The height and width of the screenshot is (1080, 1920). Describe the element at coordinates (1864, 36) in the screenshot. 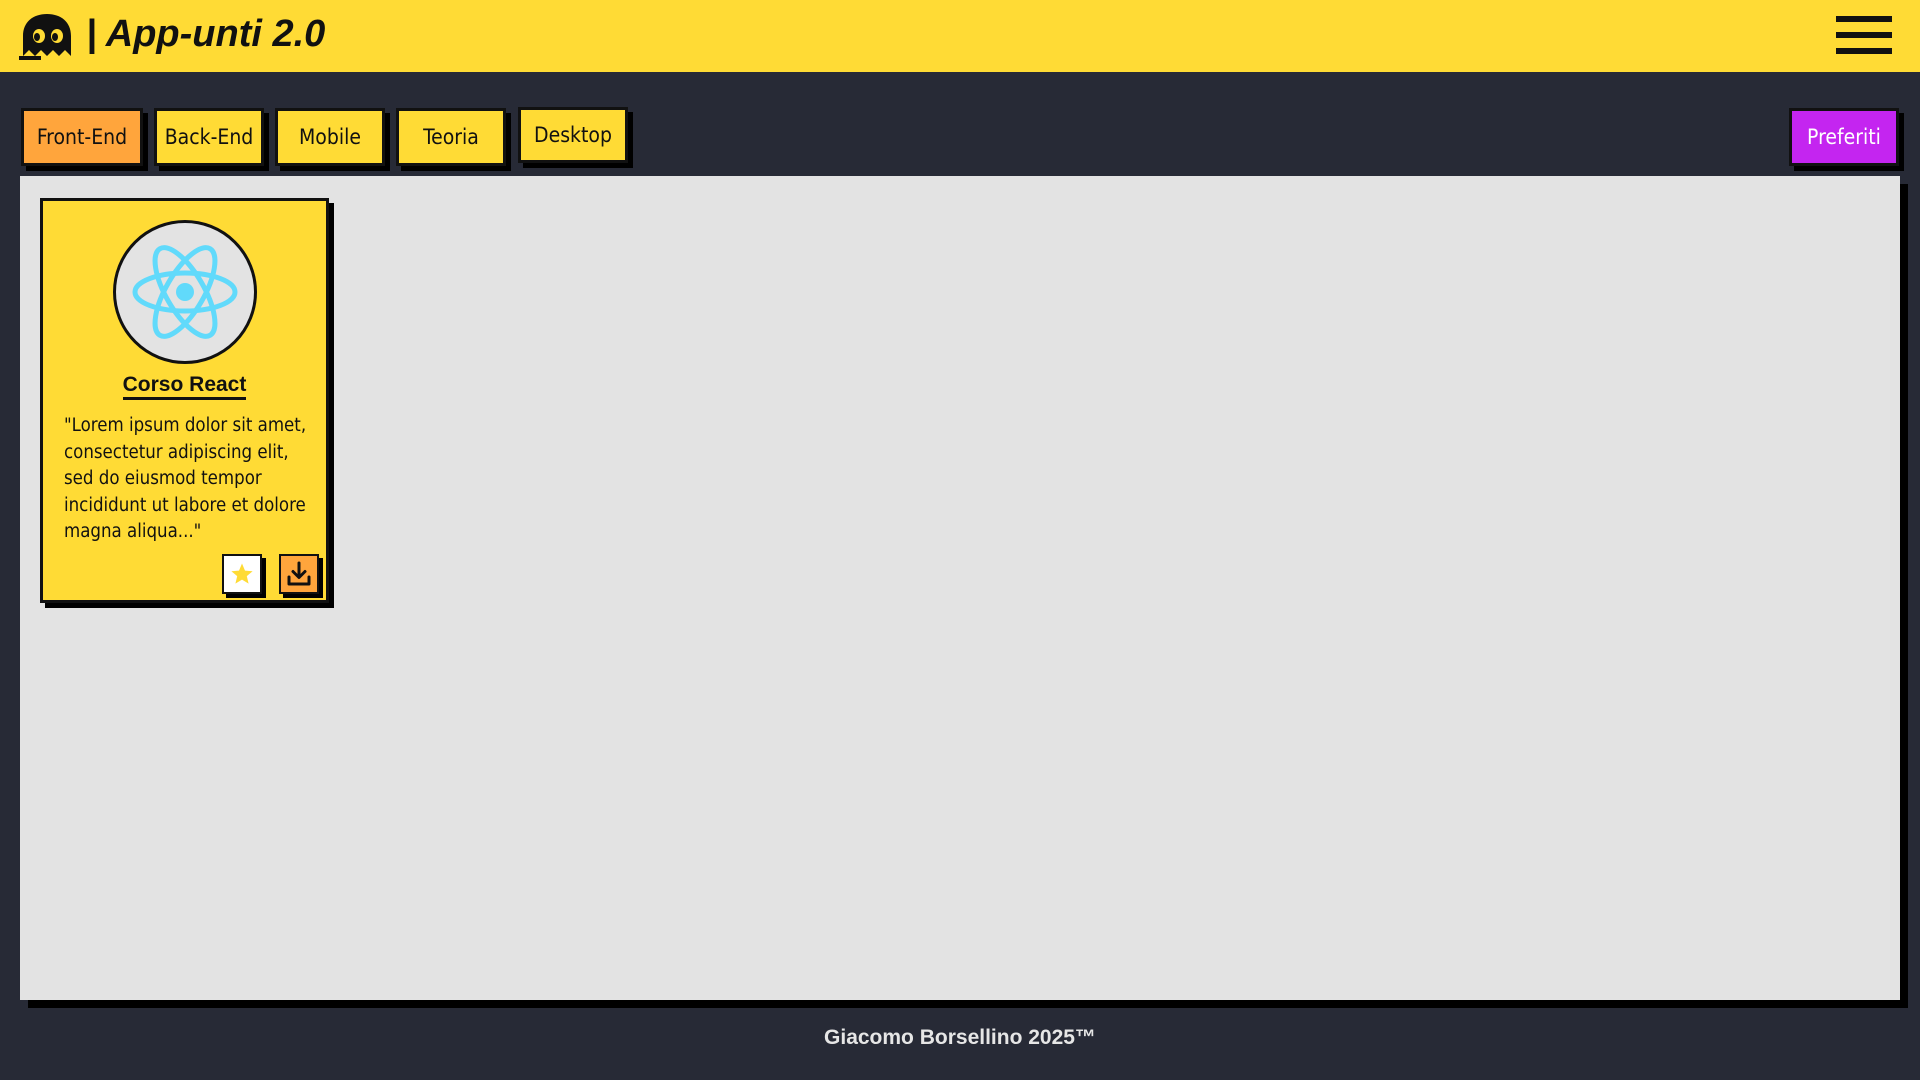

I see `hamburger-menu-icon` at that location.